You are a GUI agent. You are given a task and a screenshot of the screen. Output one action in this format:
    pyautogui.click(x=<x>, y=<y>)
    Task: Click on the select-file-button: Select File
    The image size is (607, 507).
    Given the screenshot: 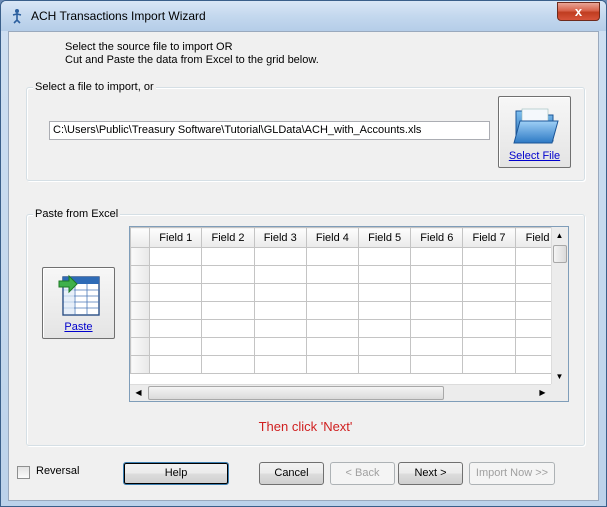 What is the action you would take?
    pyautogui.click(x=534, y=132)
    